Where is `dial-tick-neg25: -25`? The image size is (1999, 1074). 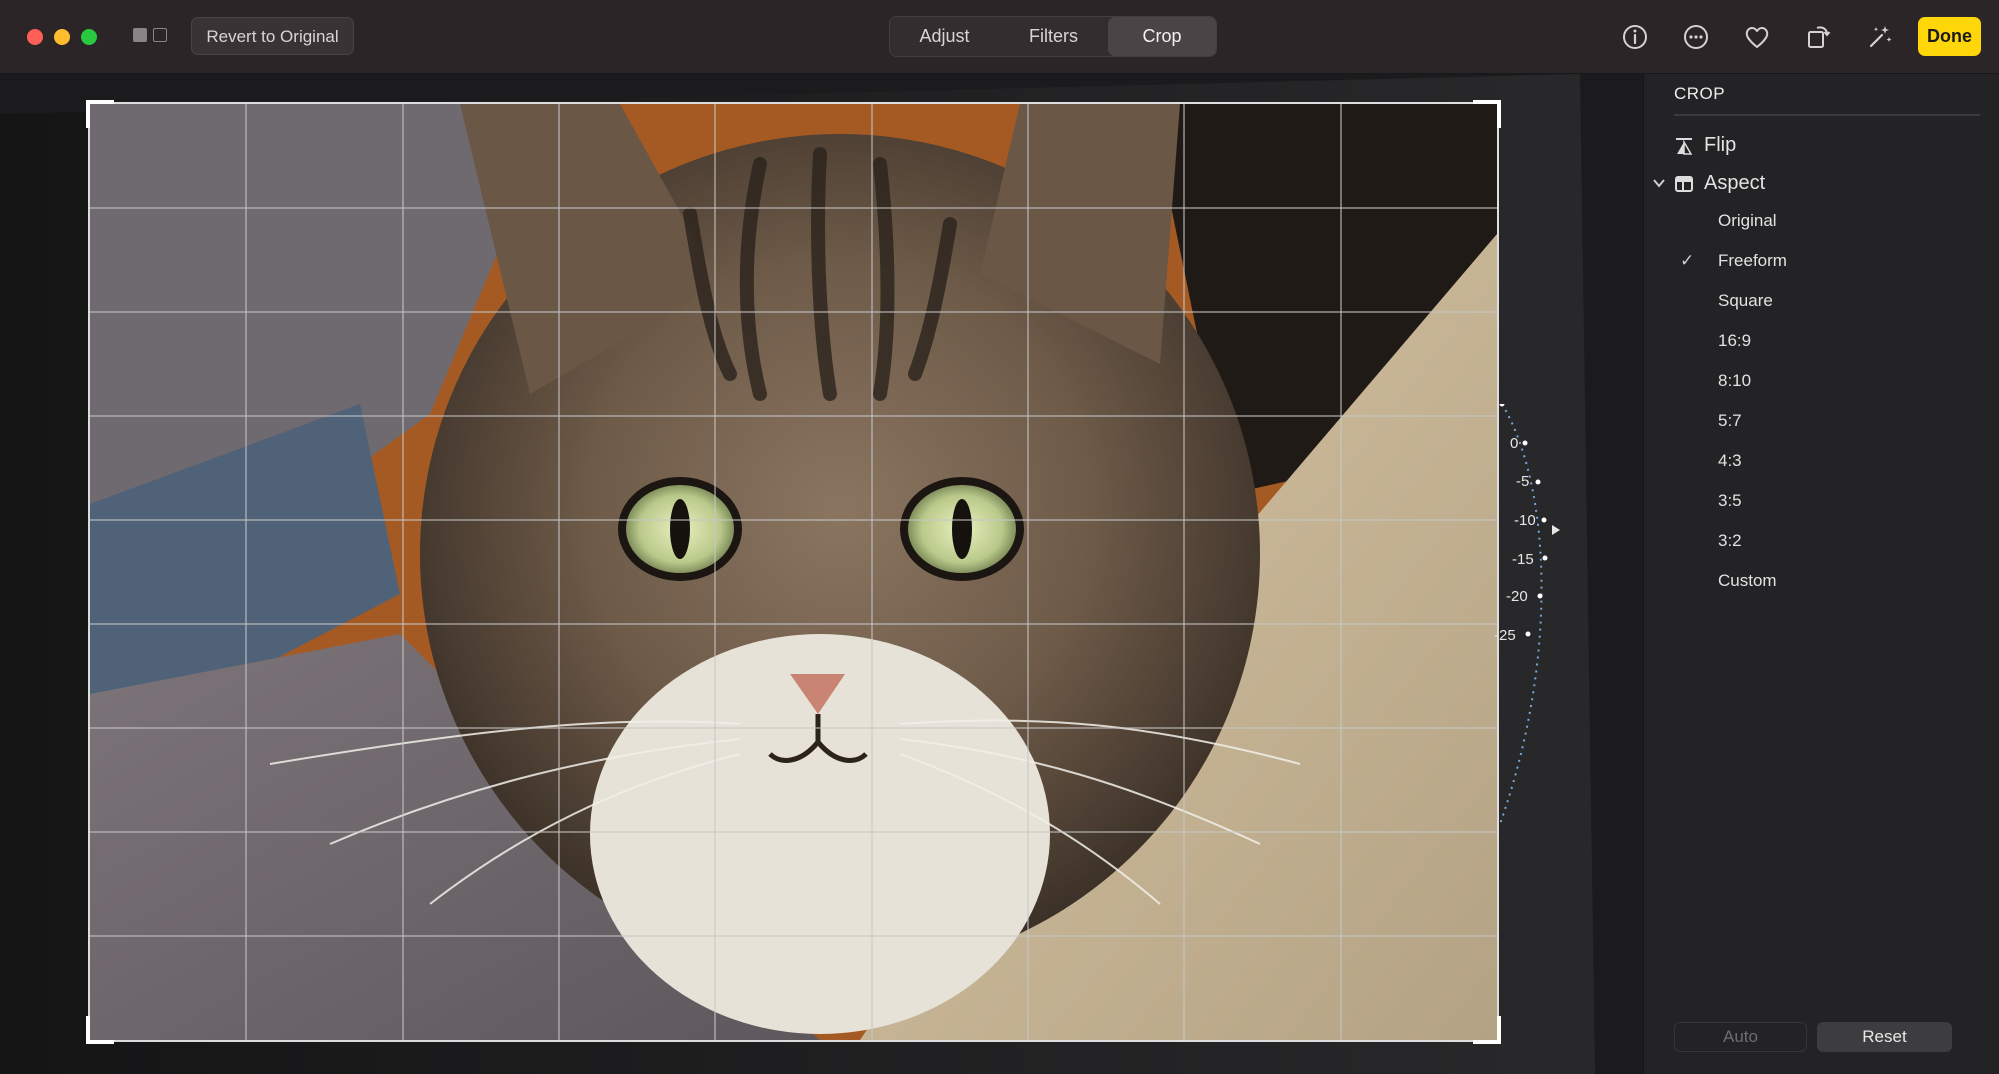
dial-tick-neg25: -25 is located at coordinates (1505, 635).